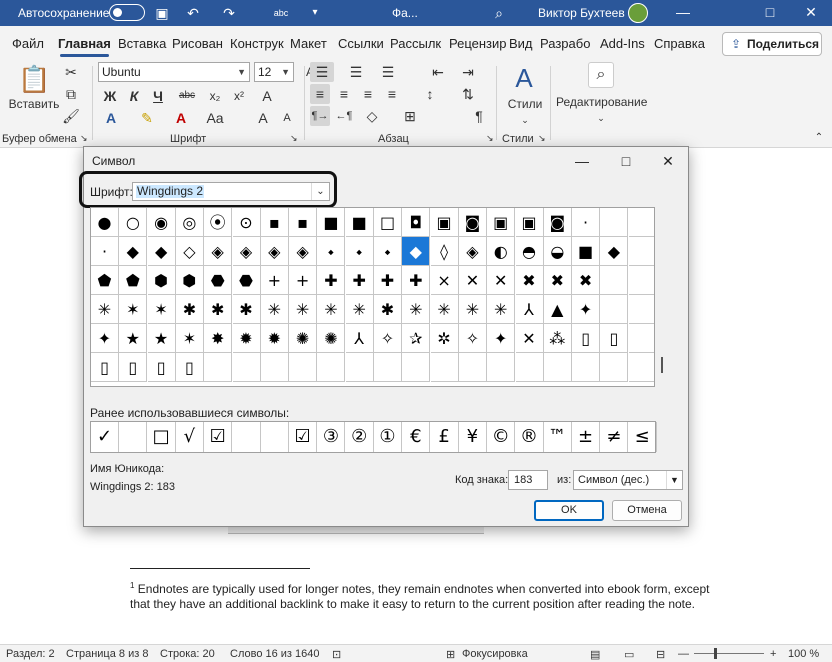  I want to click on underline-button: Ч, so click(158, 96).